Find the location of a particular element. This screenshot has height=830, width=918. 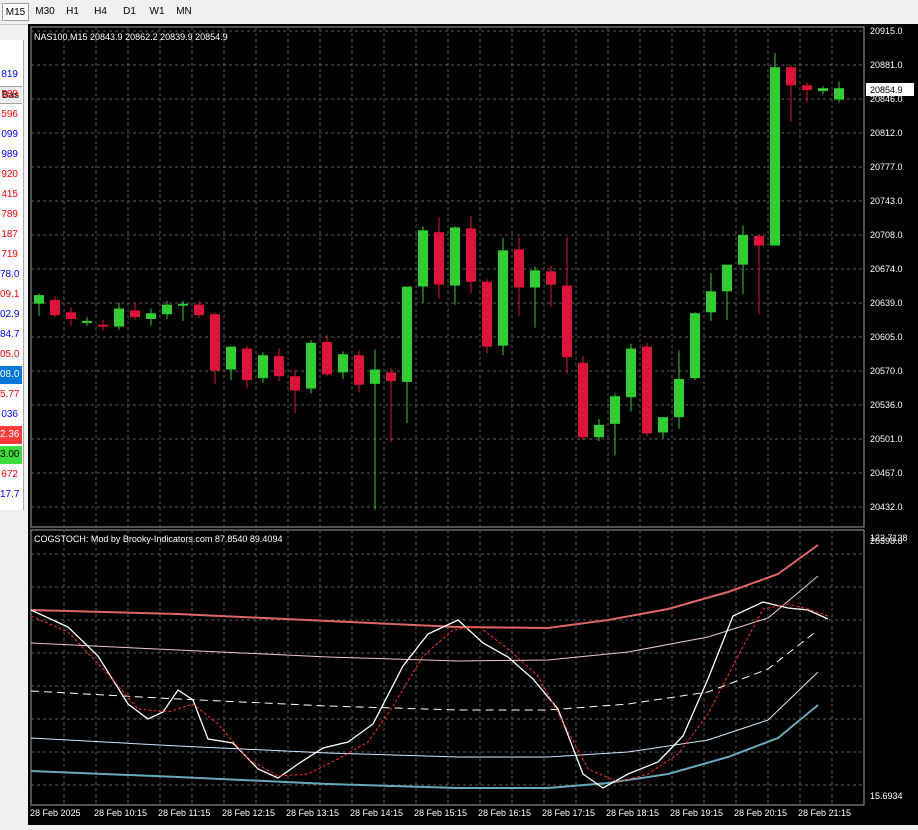

price-tick-label: 20501.0 is located at coordinates (886, 439).